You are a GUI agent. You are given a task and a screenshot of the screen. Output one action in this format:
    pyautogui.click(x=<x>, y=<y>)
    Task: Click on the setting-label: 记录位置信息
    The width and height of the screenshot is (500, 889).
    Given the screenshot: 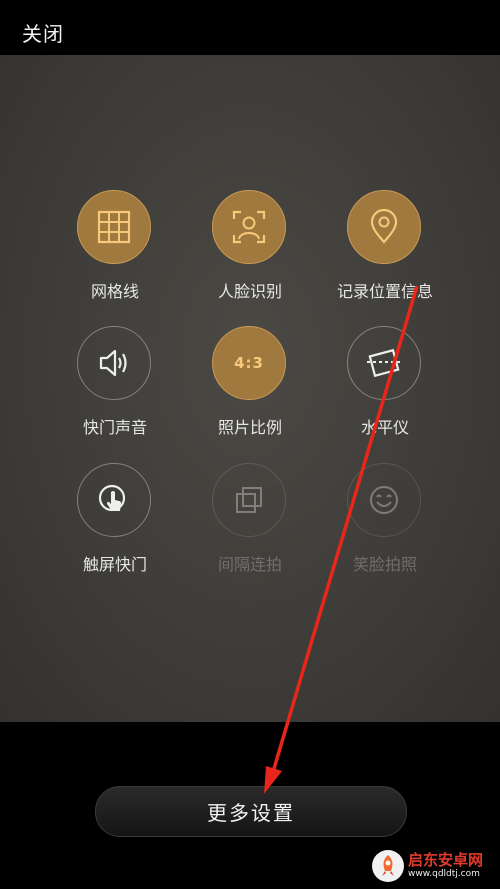 What is the action you would take?
    pyautogui.click(x=384, y=291)
    